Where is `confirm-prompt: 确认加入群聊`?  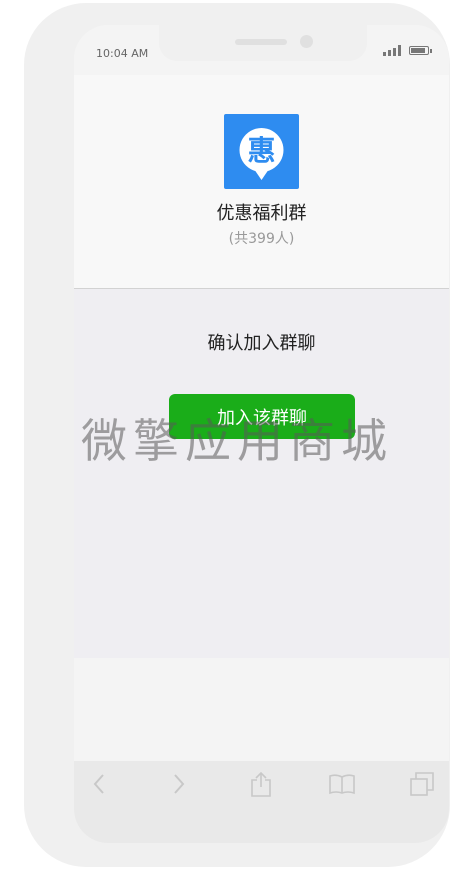 confirm-prompt: 确认加入群聊 is located at coordinates (261, 343).